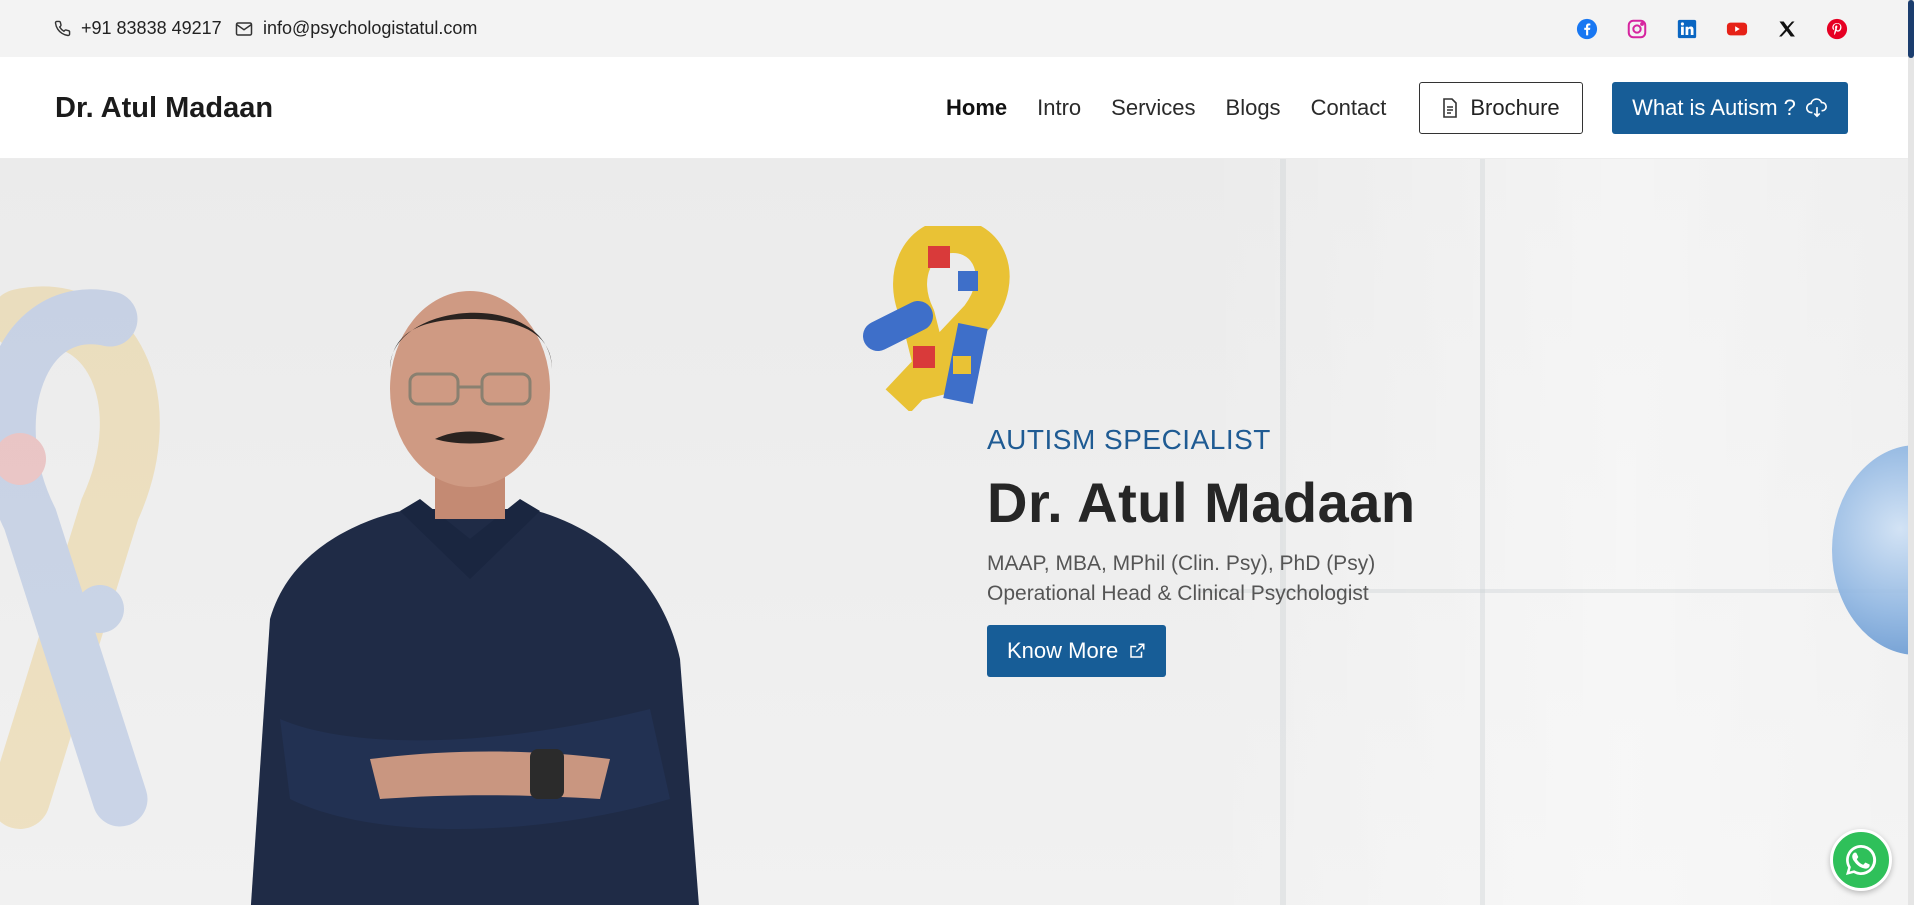 Image resolution: width=1914 pixels, height=905 pixels. I want to click on external-link-icon, so click(1137, 650).